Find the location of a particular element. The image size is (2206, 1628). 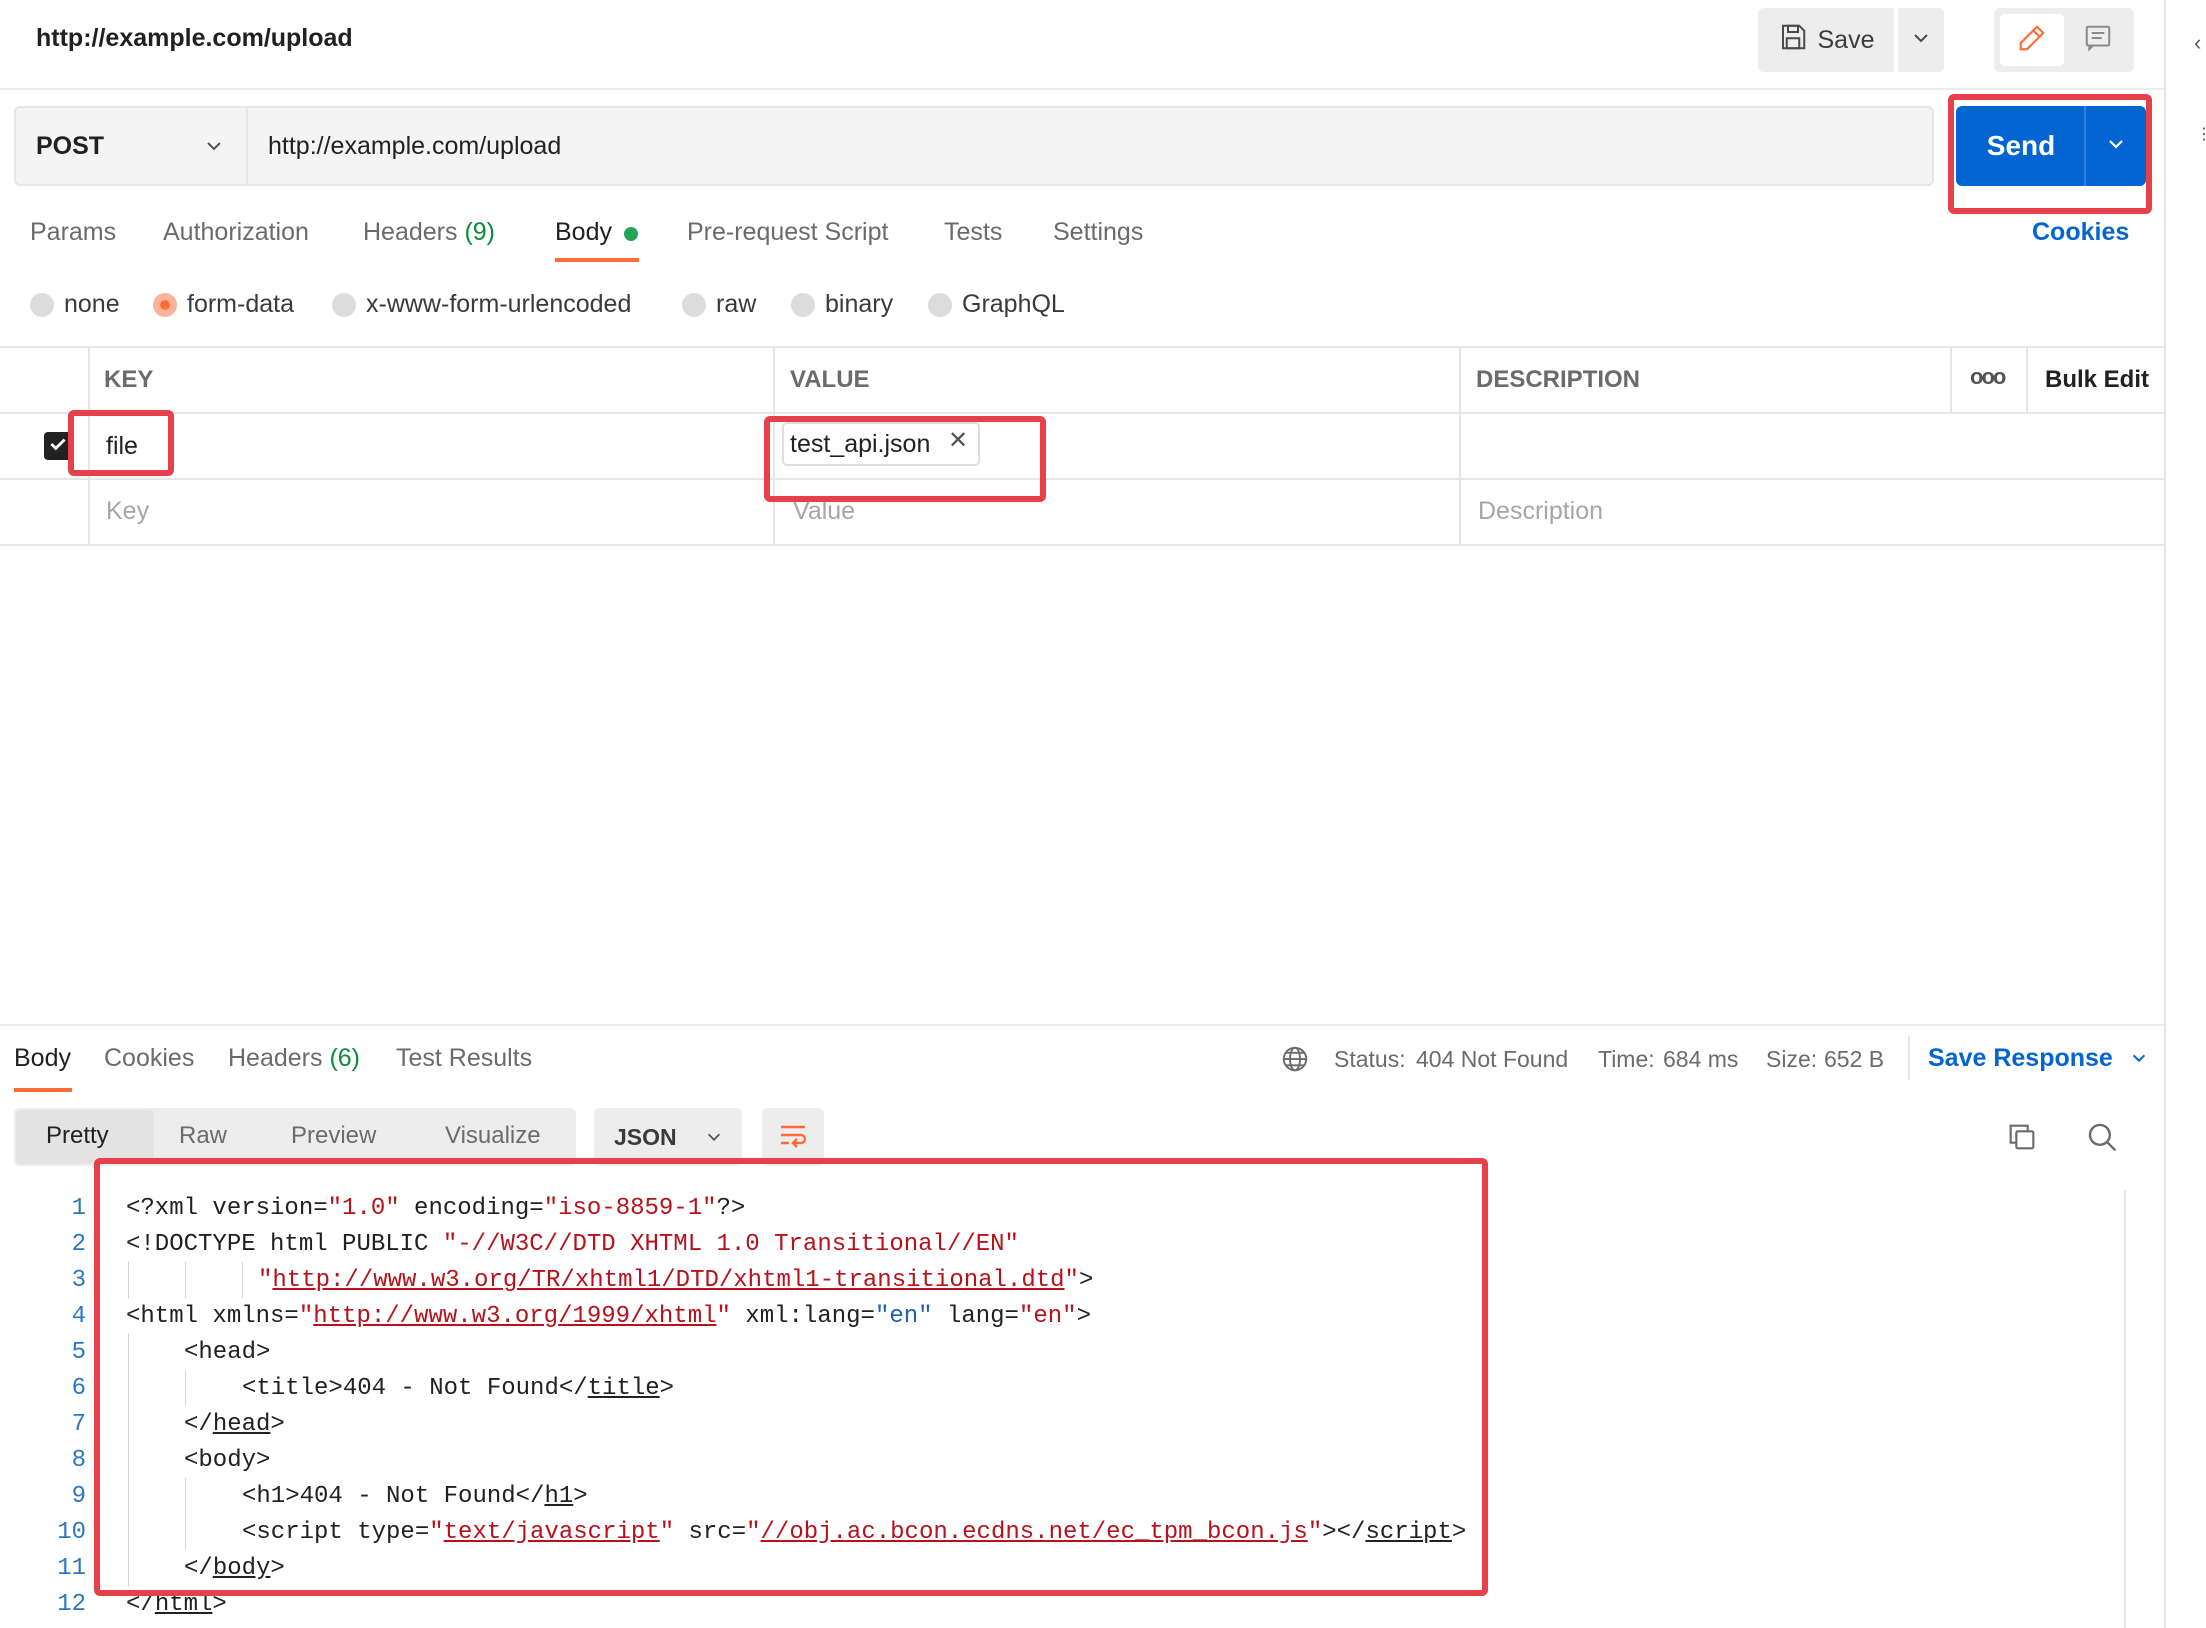

radio-none is located at coordinates (42, 305).